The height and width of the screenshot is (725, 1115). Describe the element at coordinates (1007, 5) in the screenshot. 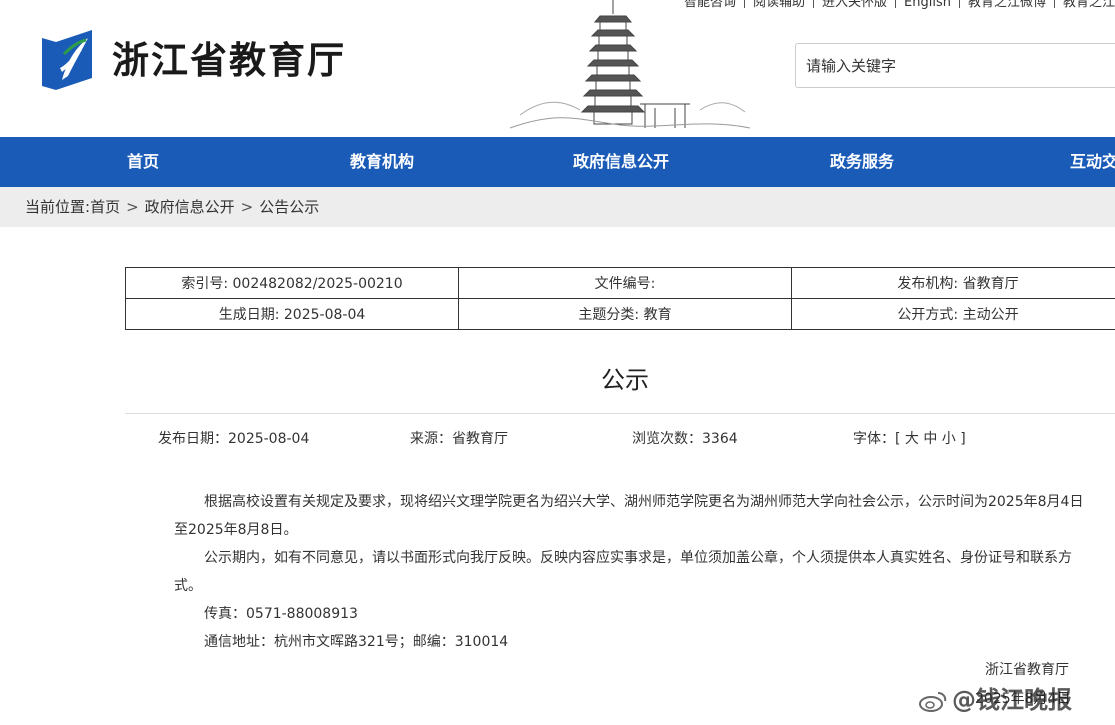

I see `top-link-weibo: 教育之江微博` at that location.